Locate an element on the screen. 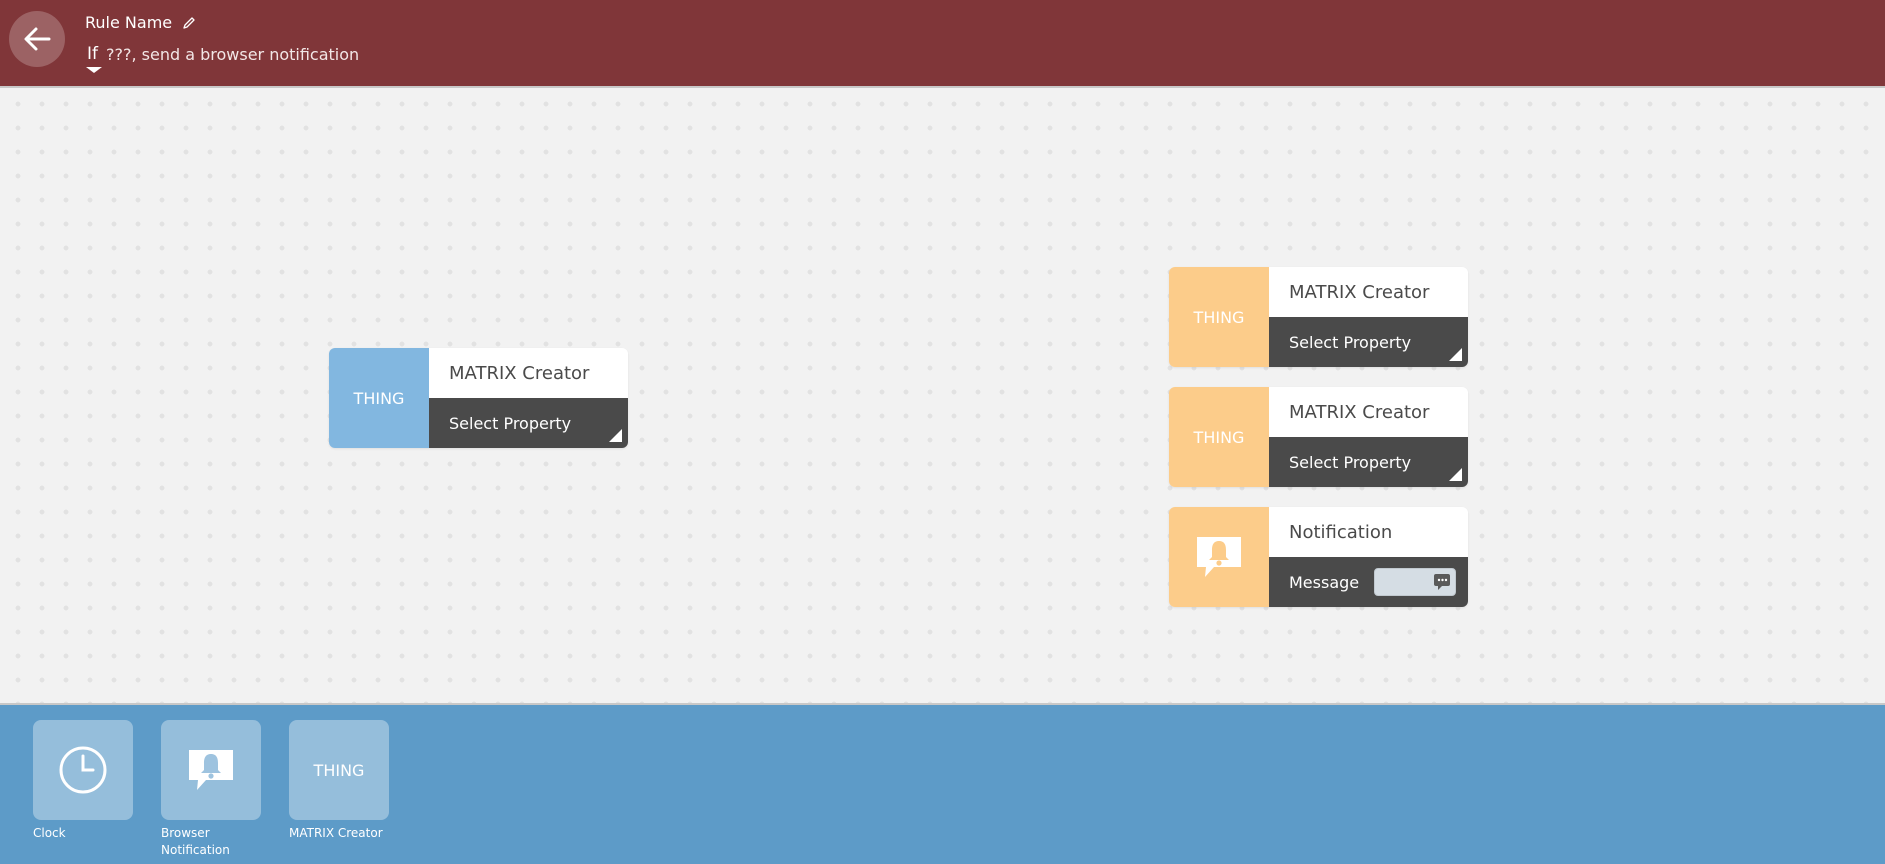 Image resolution: width=1885 pixels, height=864 pixels. message-insert-icon is located at coordinates (1443, 582).